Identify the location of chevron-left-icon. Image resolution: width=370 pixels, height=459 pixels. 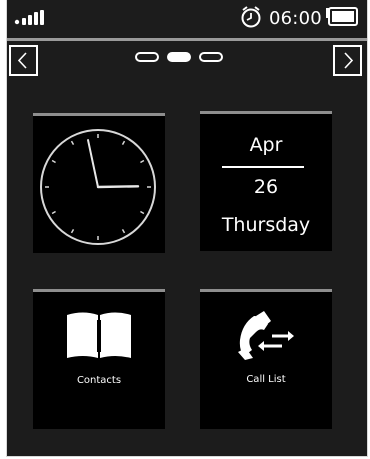
(22, 60).